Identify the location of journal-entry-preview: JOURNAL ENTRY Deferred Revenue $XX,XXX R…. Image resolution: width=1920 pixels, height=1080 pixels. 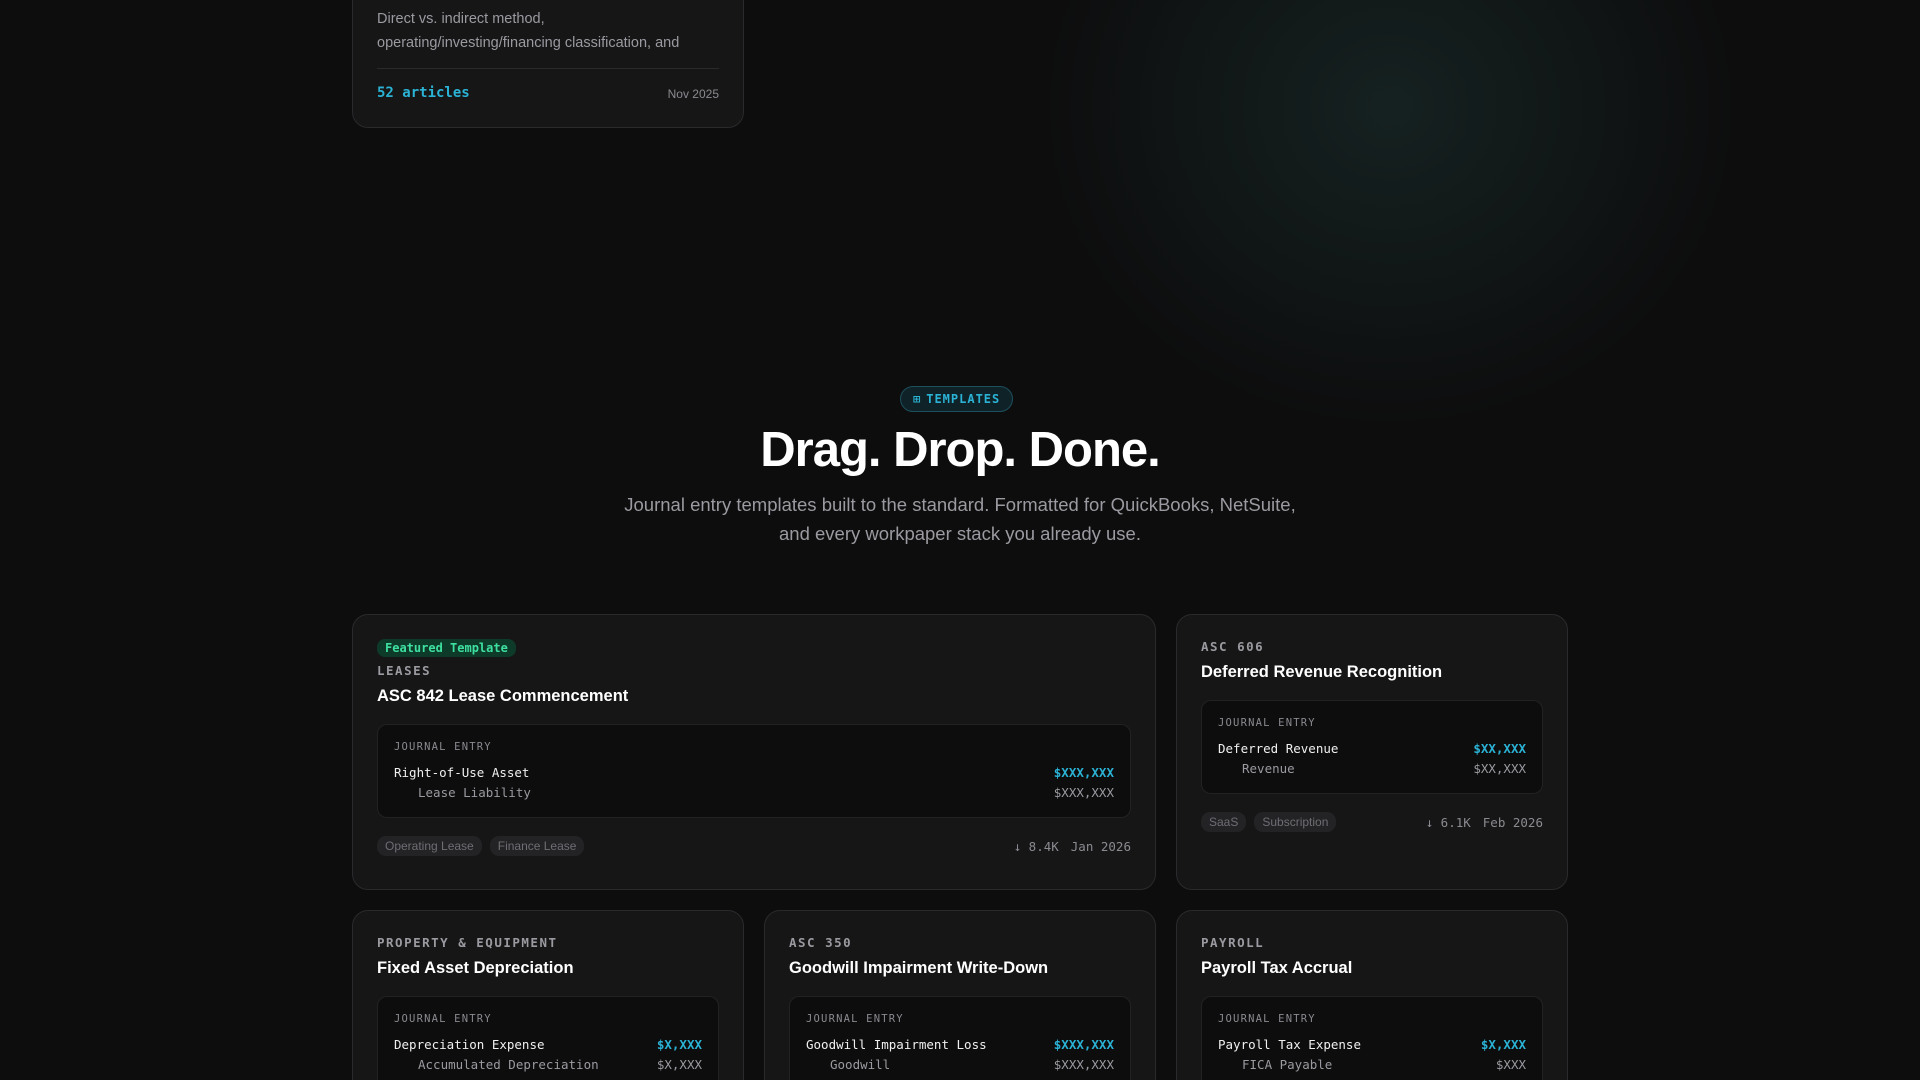
(1372, 747).